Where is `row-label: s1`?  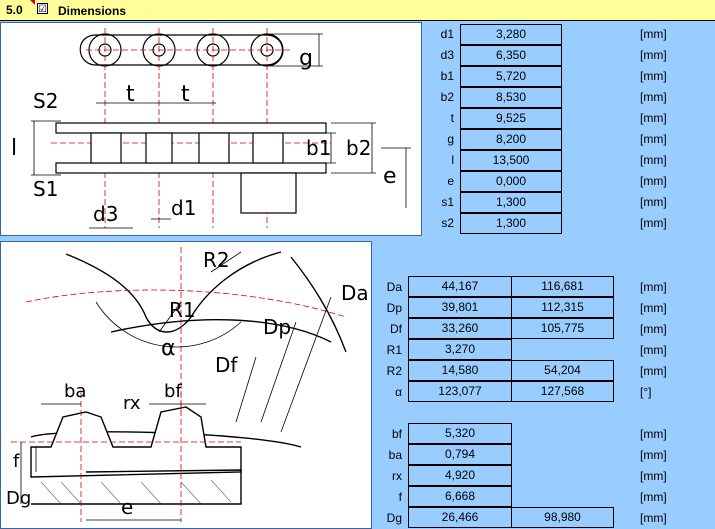
row-label: s1 is located at coordinates (447, 202).